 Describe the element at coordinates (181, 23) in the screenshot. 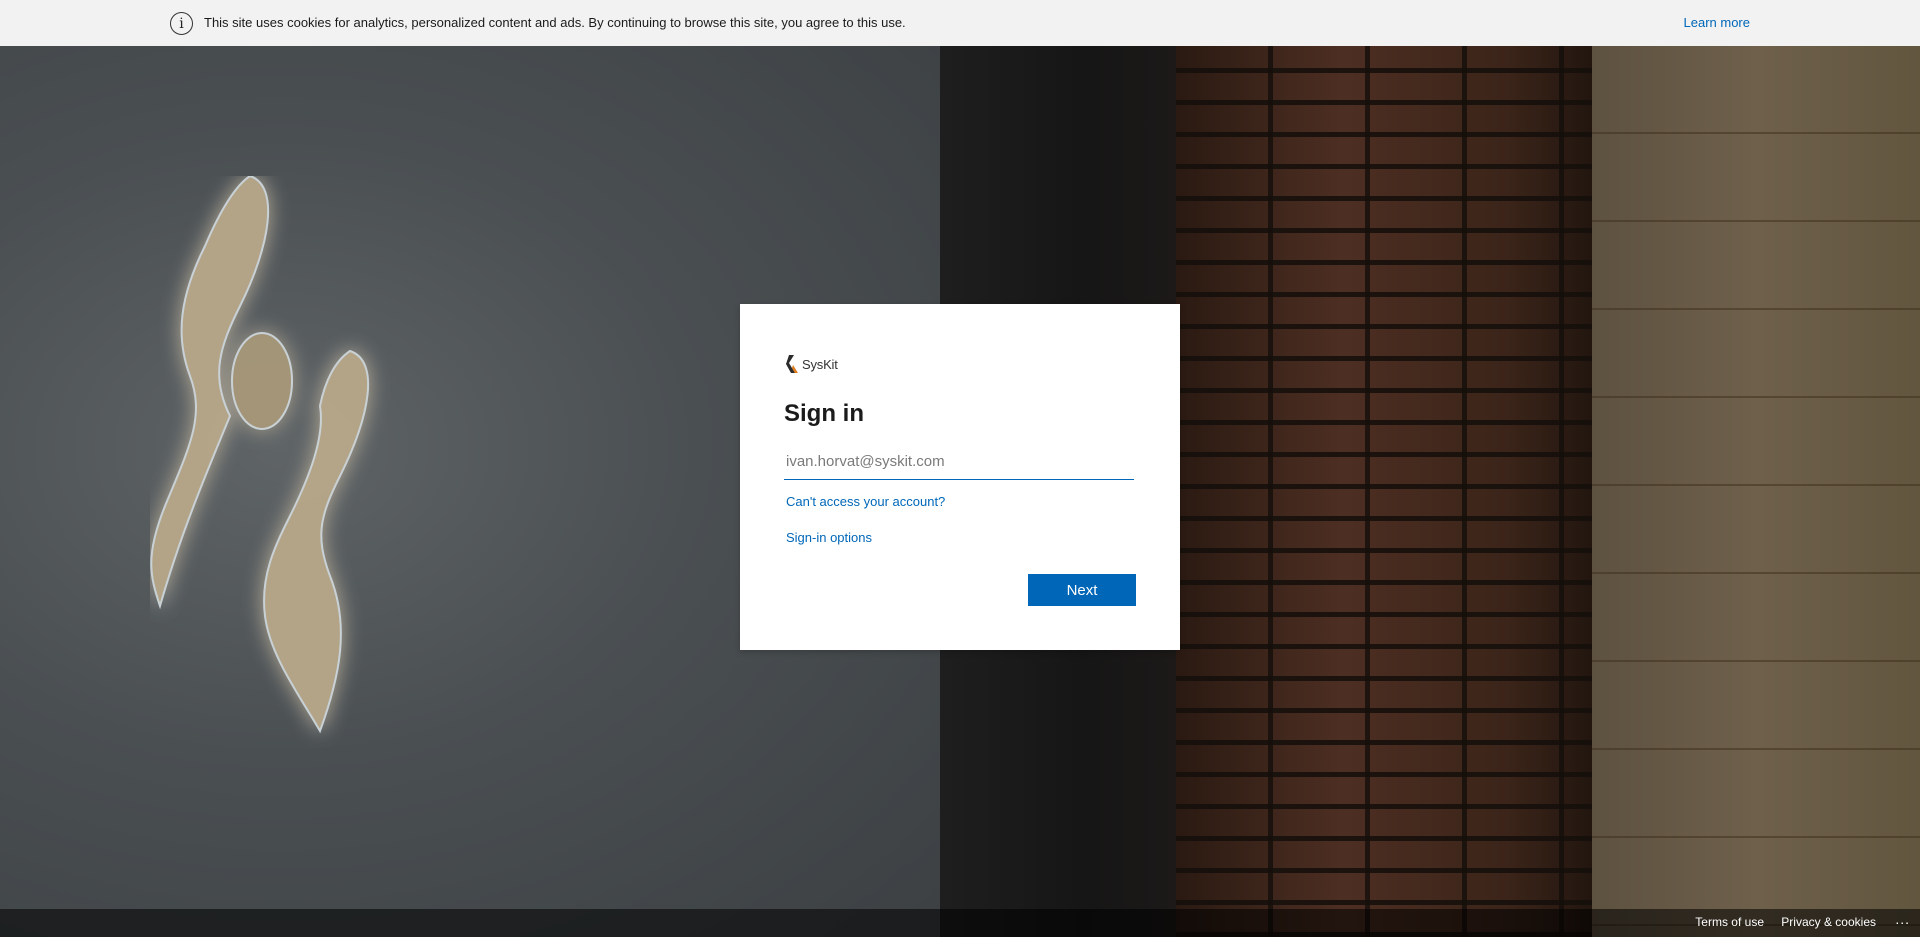

I see `info-icon: i` at that location.